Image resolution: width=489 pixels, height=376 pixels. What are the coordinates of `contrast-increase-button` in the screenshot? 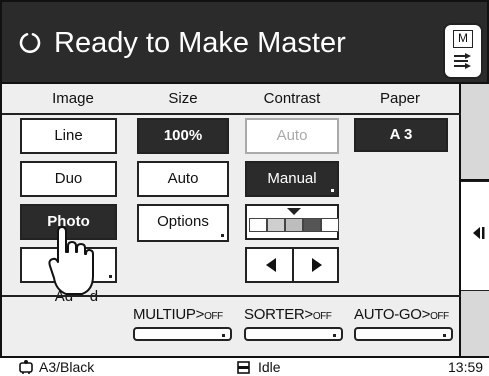 It's located at (316, 265).